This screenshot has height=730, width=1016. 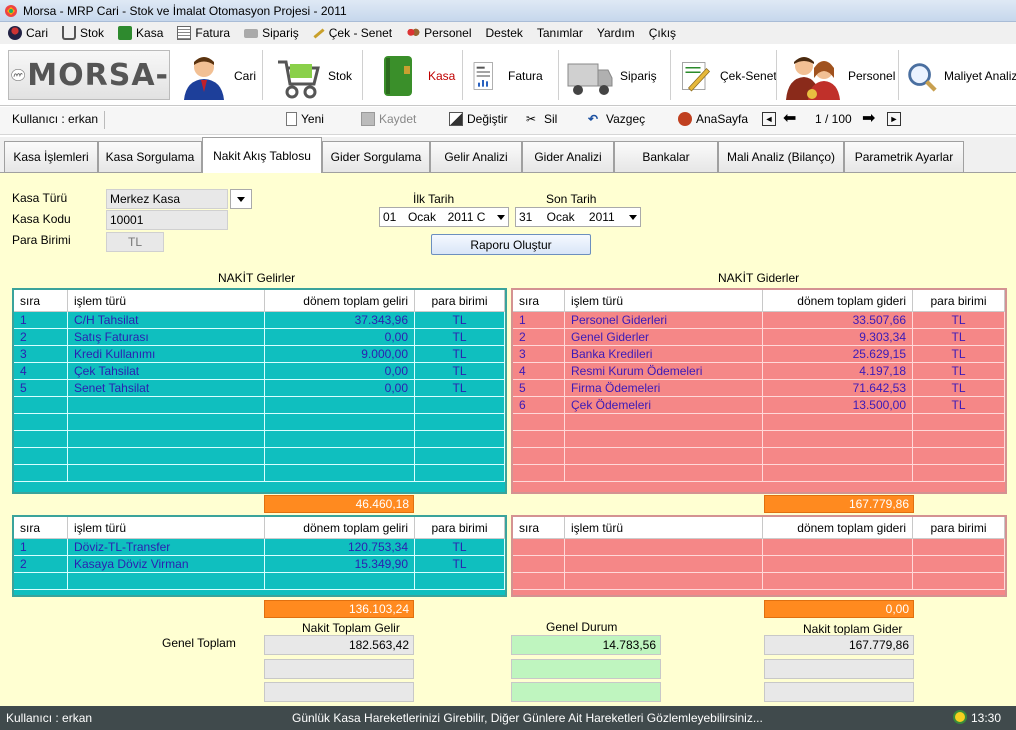 I want to click on edit-button: Değiştir, so click(x=478, y=119).